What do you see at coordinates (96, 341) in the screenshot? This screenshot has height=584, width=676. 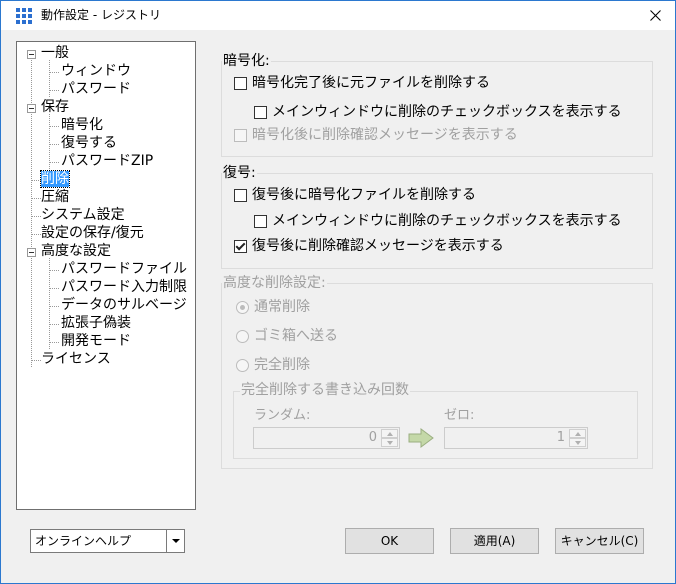 I see `tree-item-dev-mode: 開発モード` at bounding box center [96, 341].